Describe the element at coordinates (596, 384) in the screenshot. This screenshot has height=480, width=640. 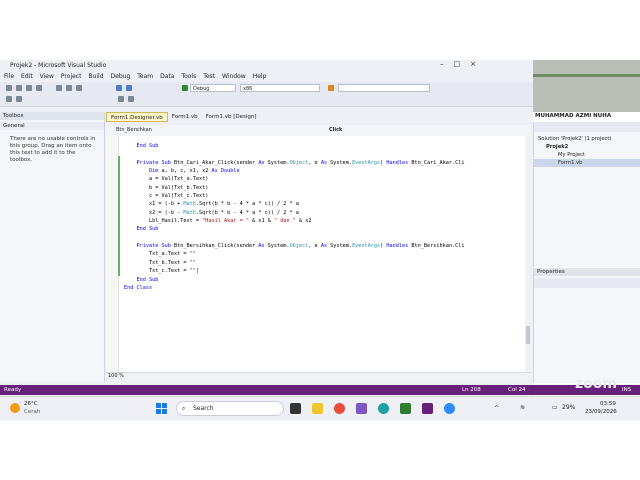
I see `zoom-watermark: zoom` at that location.